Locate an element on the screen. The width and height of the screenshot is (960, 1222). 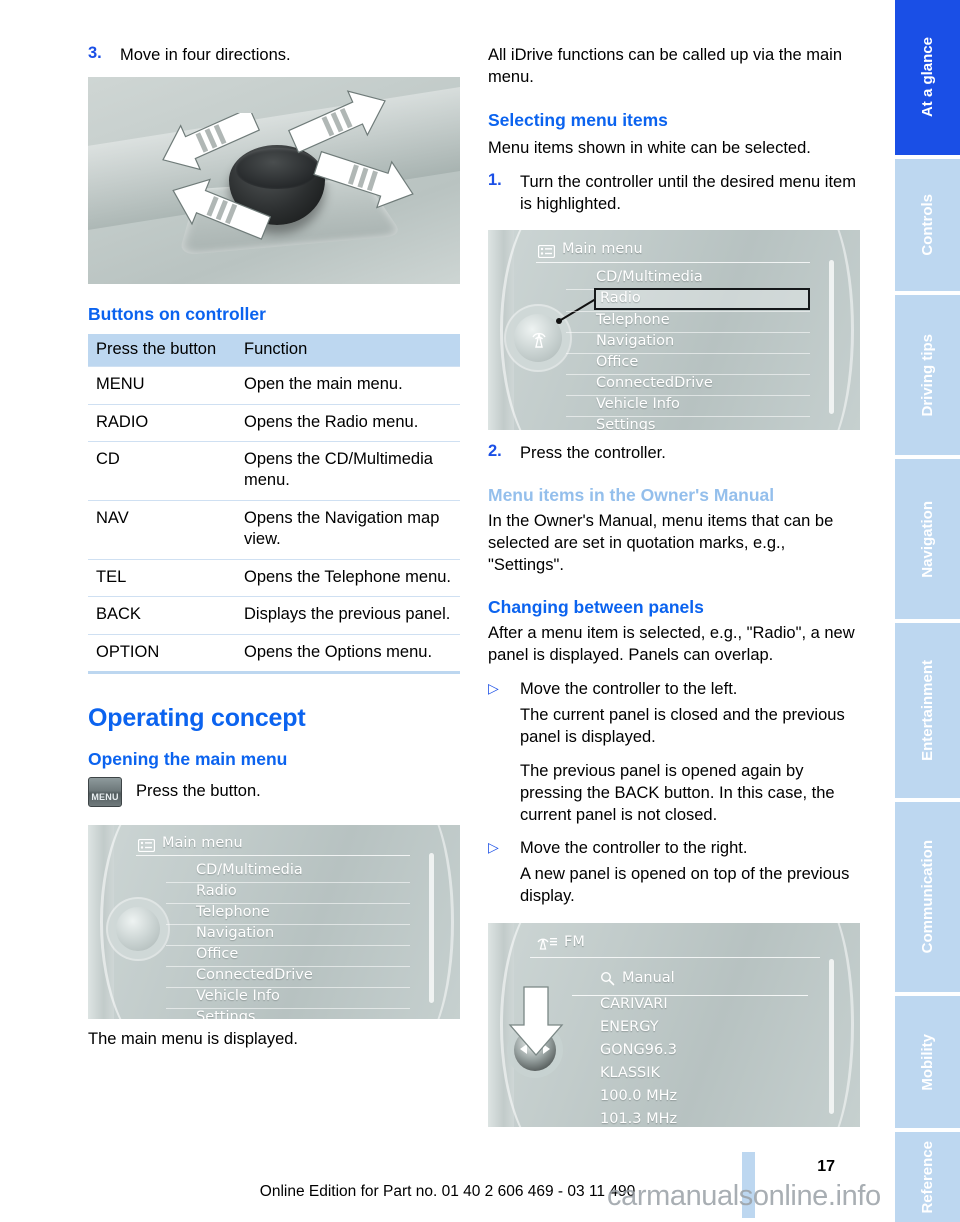
sidebar-tab-driving-tips: Driving tips is located at coordinates (927, 375).